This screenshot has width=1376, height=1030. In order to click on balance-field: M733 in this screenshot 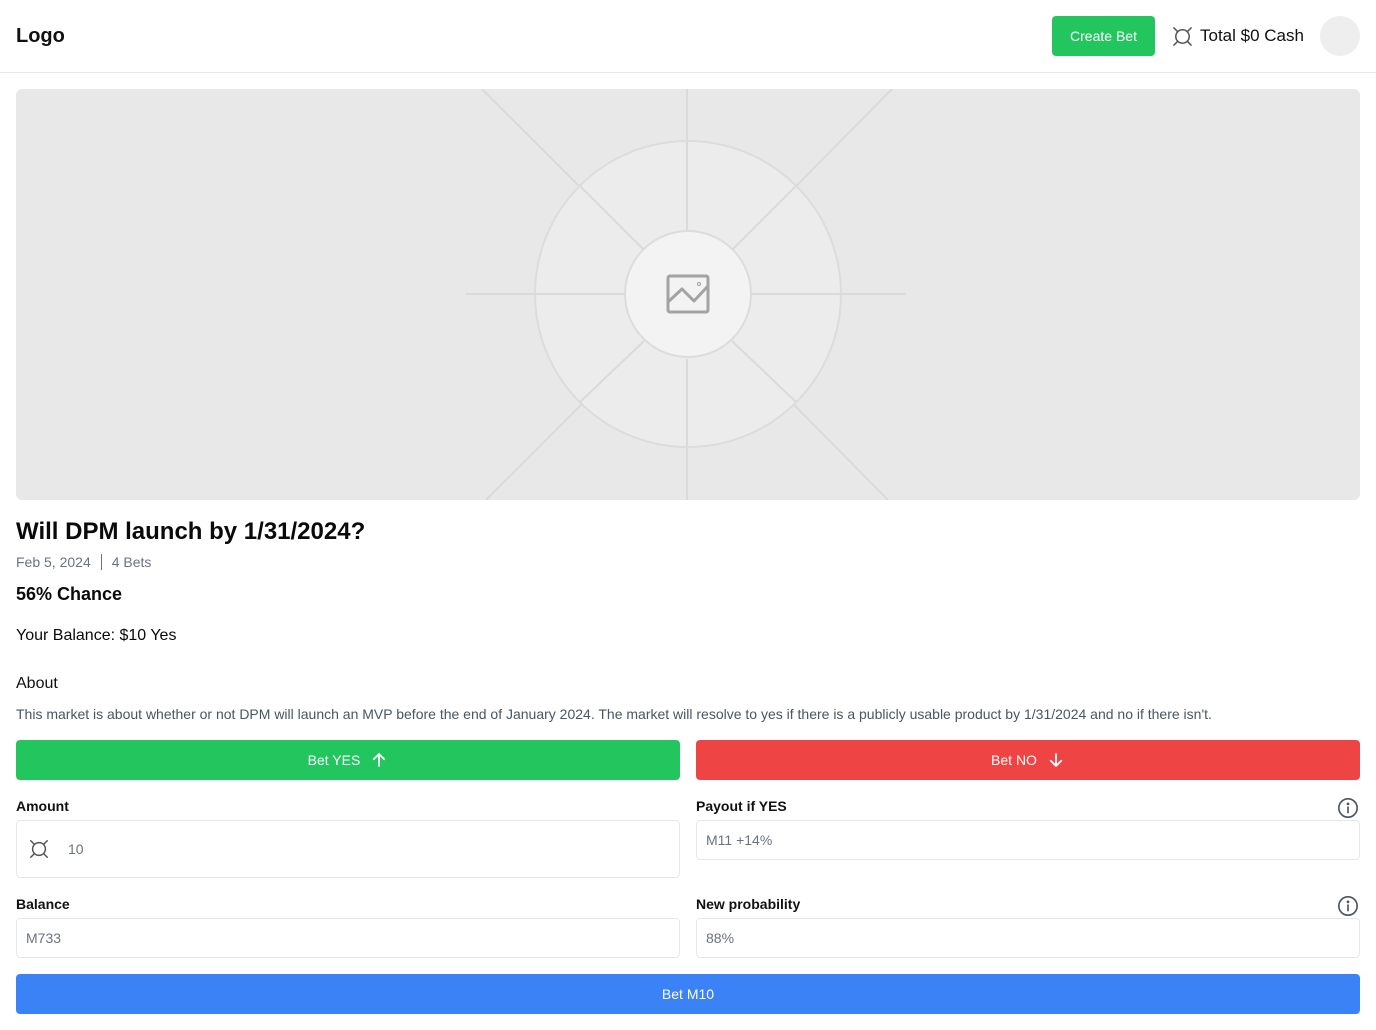, I will do `click(348, 938)`.